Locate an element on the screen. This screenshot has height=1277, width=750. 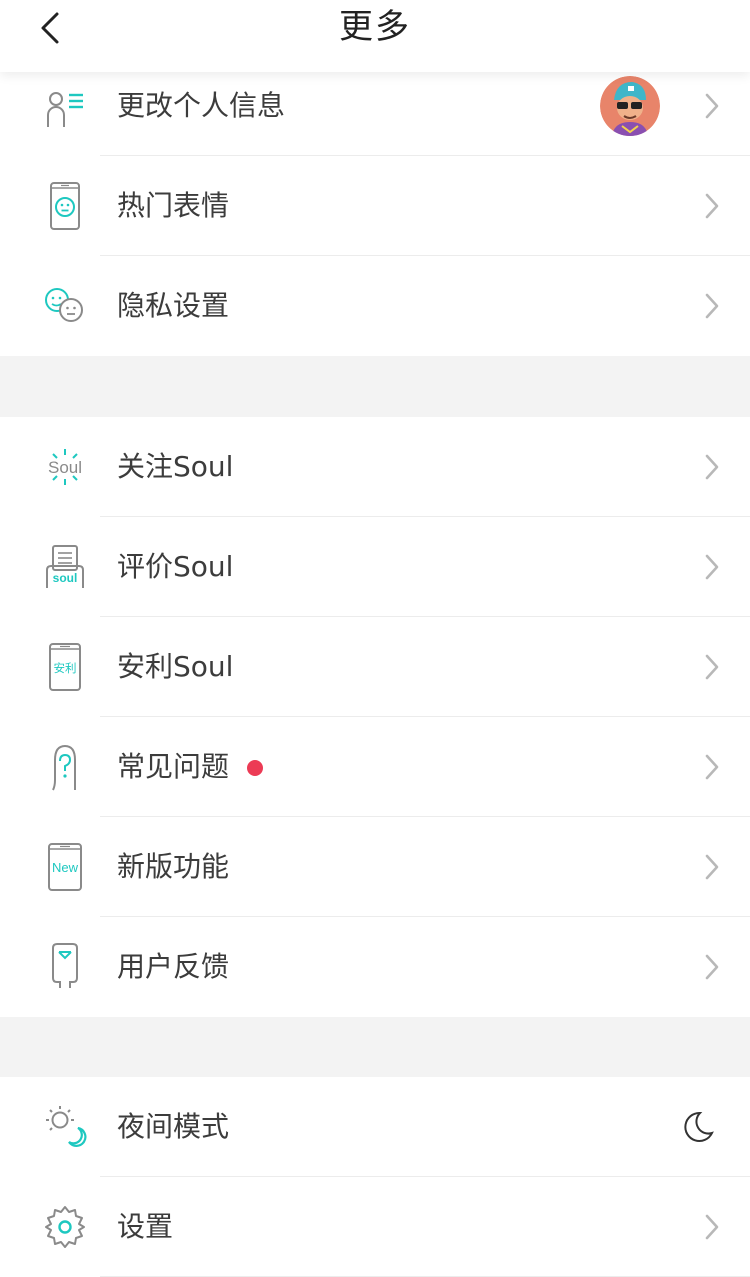
nav-bar: 更多 is located at coordinates (375, 36).